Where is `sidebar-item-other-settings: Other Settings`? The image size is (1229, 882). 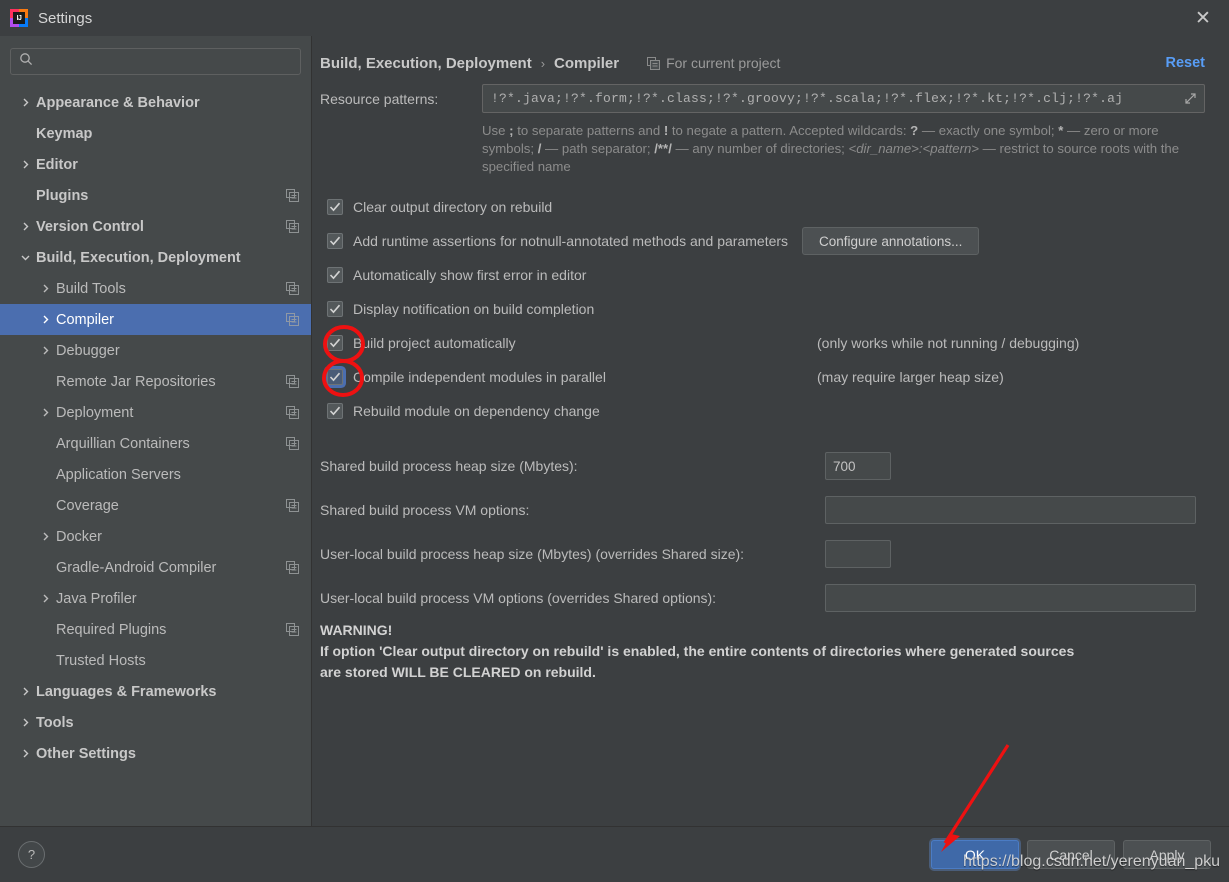
sidebar-item-other-settings: Other Settings is located at coordinates (155, 753).